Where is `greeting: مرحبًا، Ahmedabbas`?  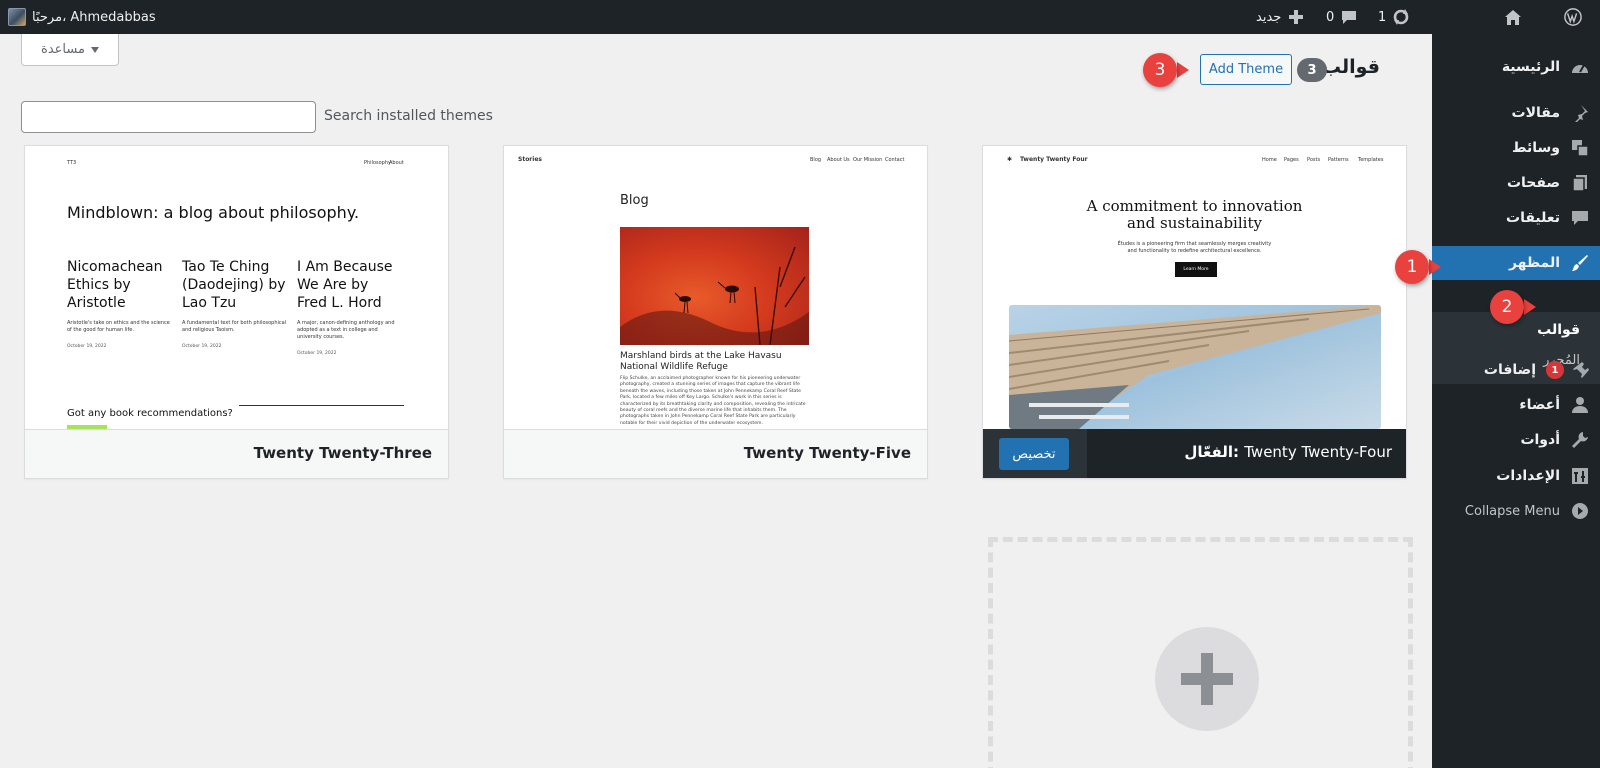 greeting: مرحبًا، Ahmedabbas is located at coordinates (94, 17).